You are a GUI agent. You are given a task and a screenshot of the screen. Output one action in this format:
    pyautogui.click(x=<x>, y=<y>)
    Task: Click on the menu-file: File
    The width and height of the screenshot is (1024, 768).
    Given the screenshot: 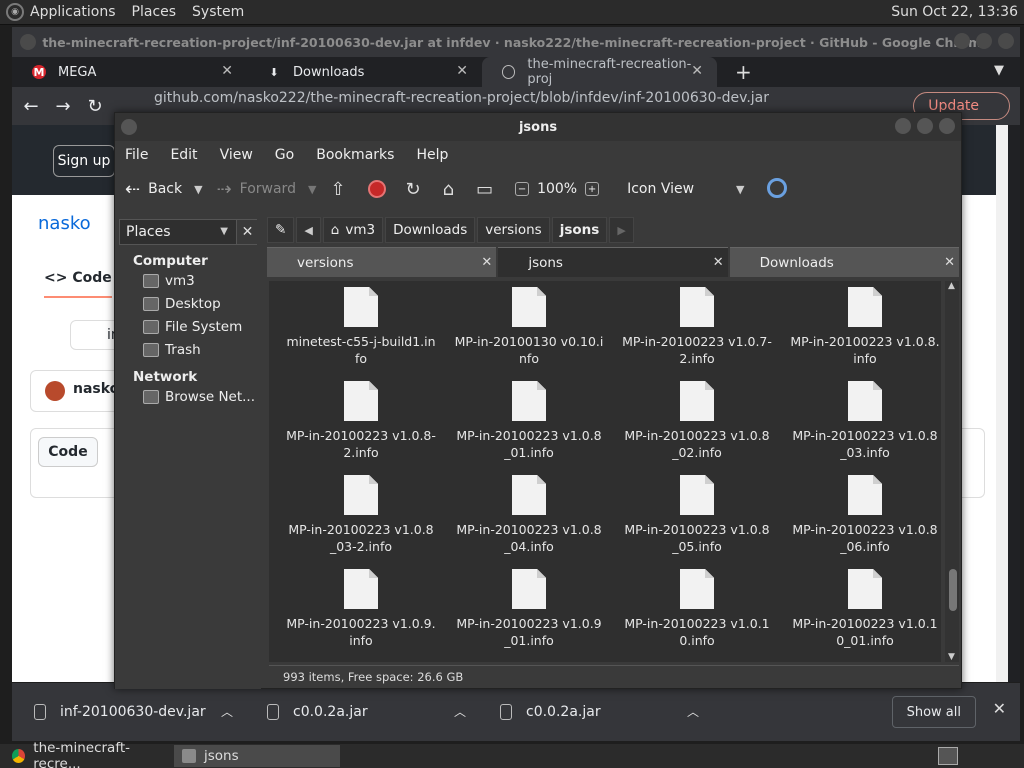 What is the action you would take?
    pyautogui.click(x=136, y=155)
    